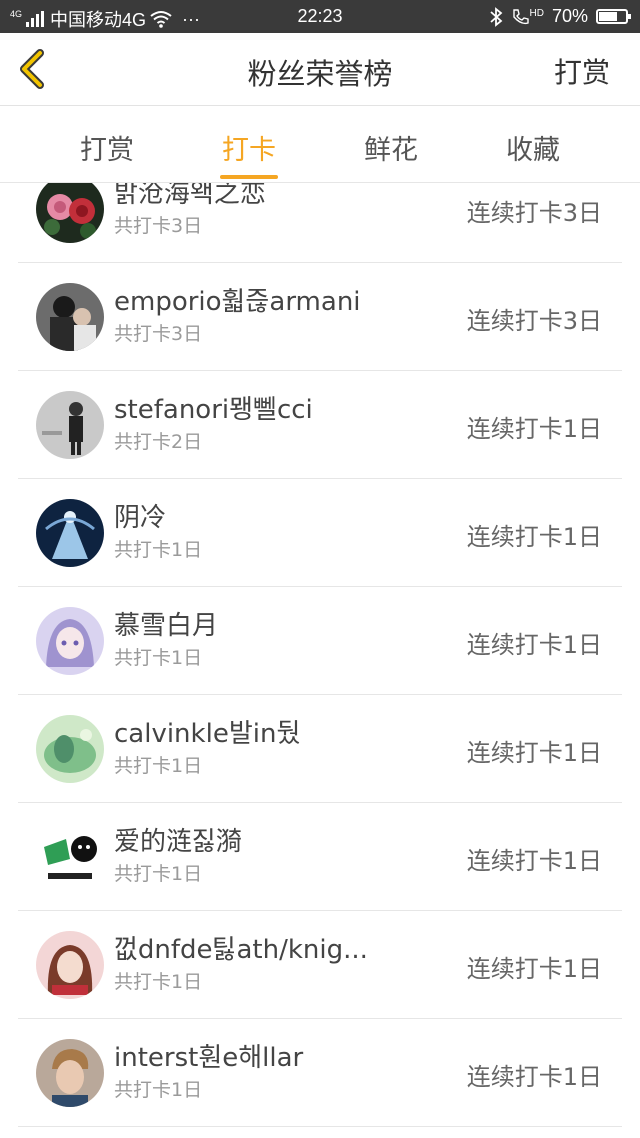  I want to click on bluetooth-icon, so click(495, 16).